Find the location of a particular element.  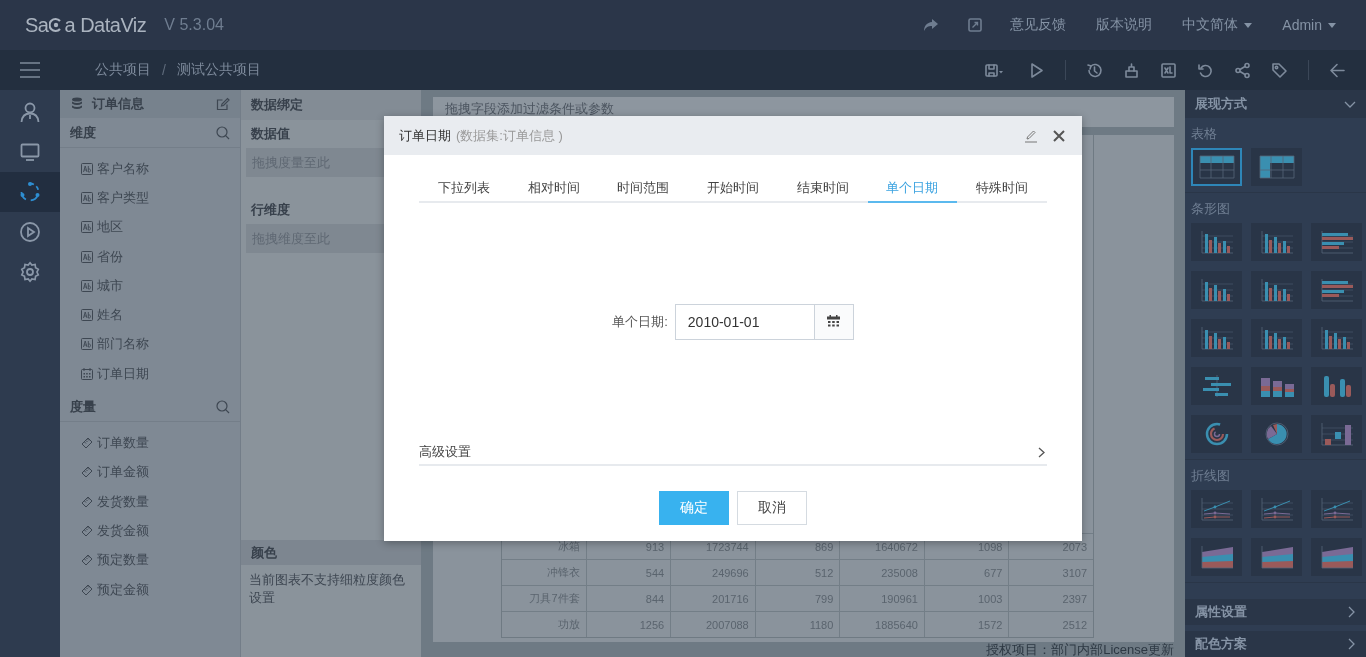

menu-icon is located at coordinates (30, 70).